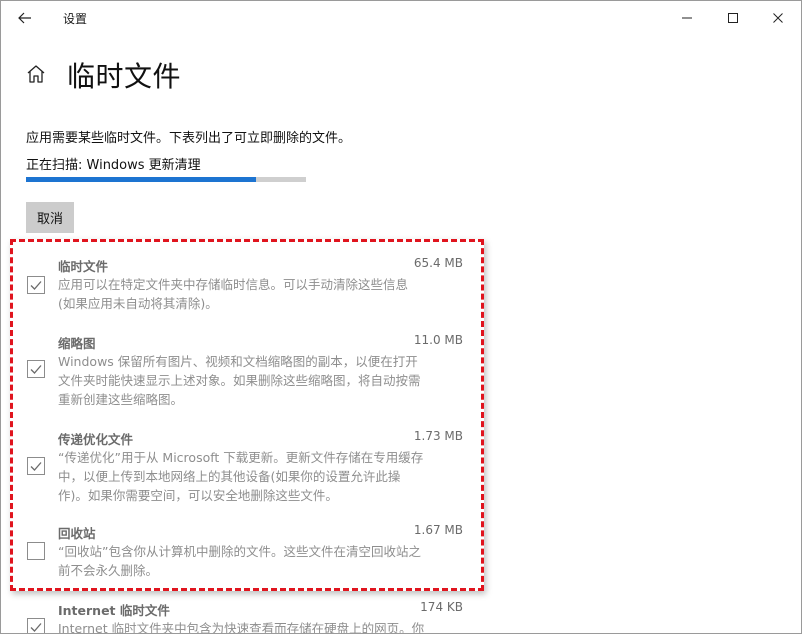 This screenshot has height=634, width=802. I want to click on item-name: Internet 临时文件, so click(114, 610).